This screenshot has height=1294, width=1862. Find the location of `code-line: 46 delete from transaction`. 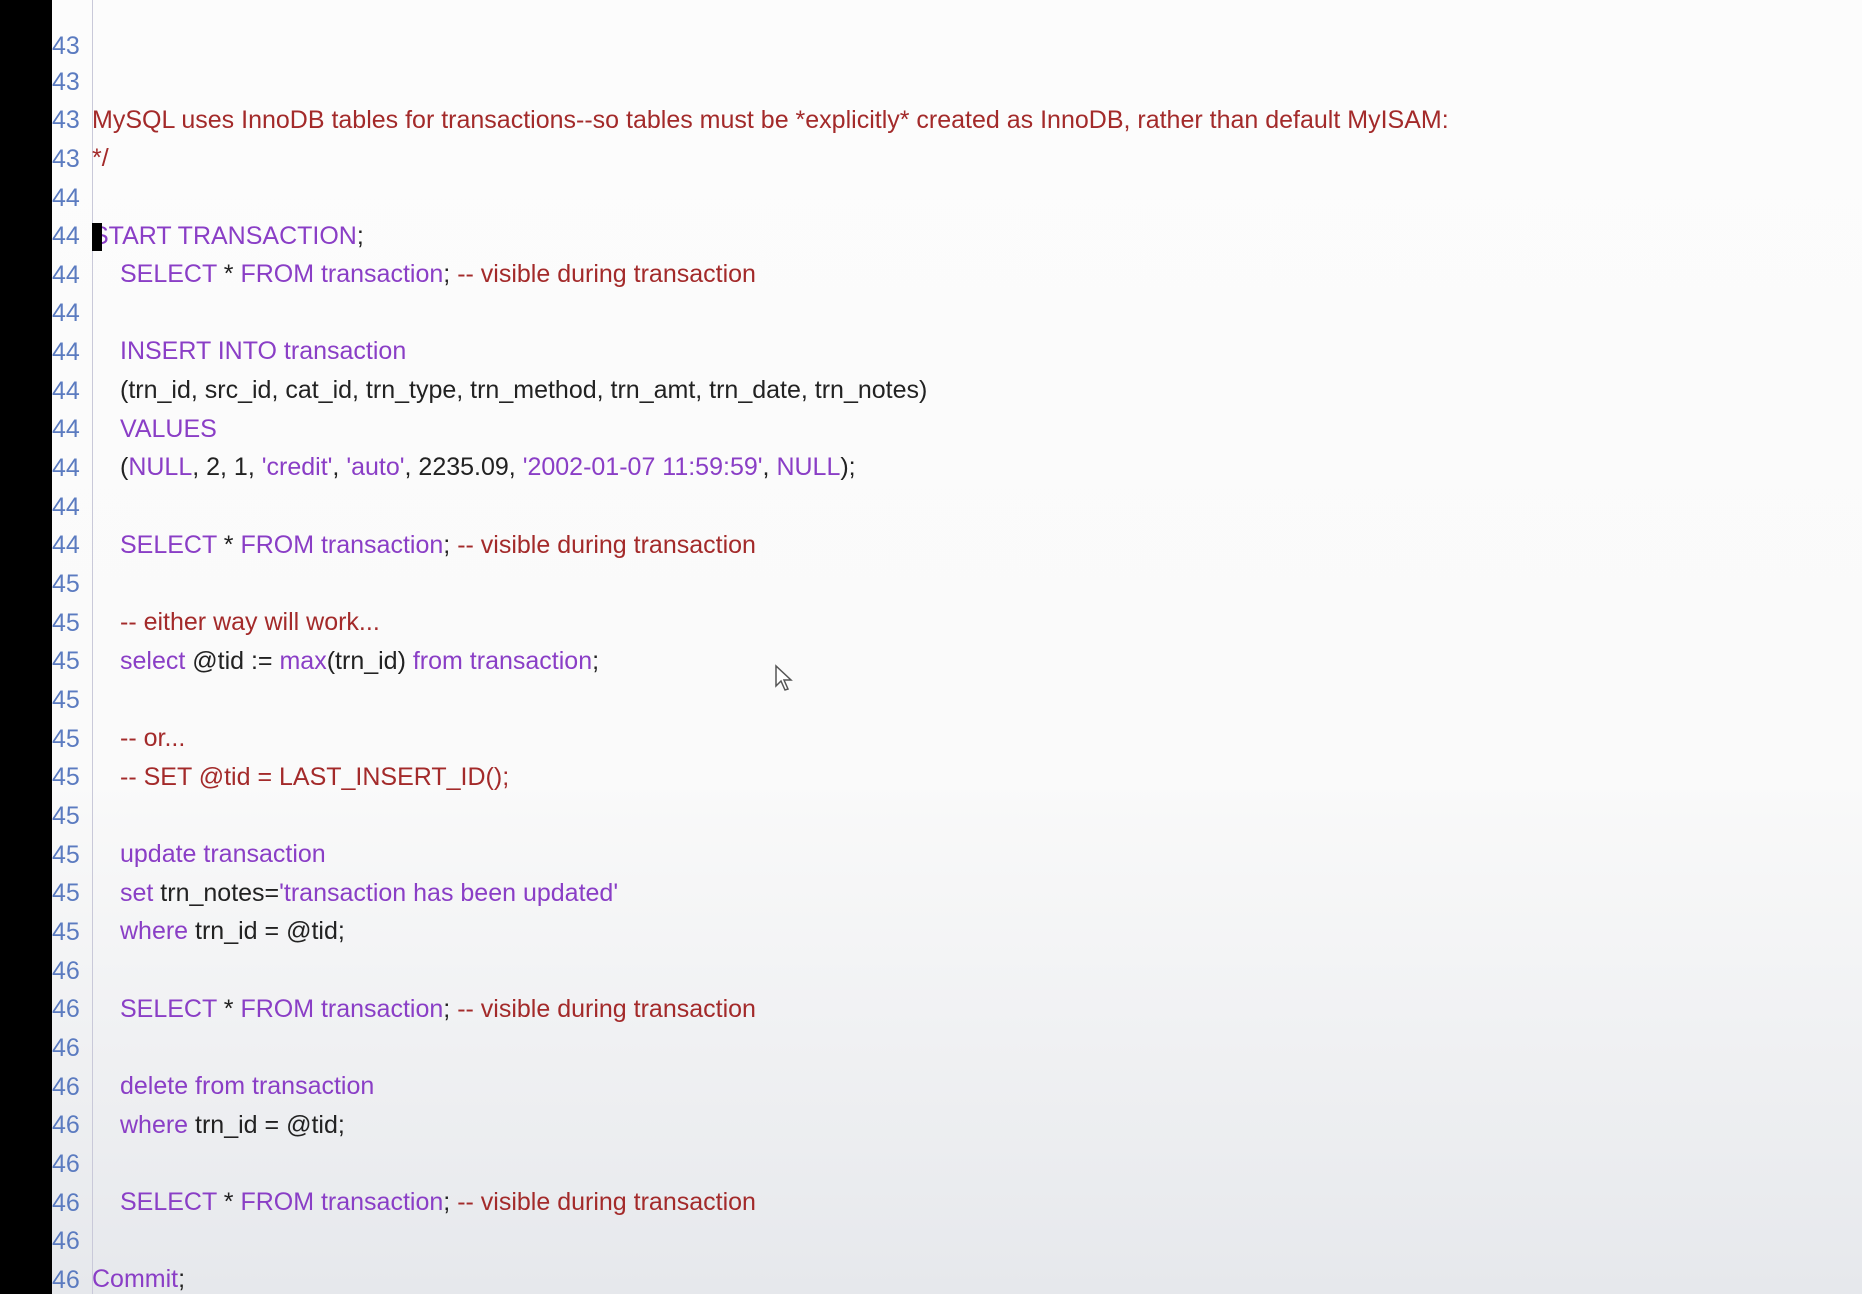

code-line: 46 delete from transaction is located at coordinates (957, 1045).